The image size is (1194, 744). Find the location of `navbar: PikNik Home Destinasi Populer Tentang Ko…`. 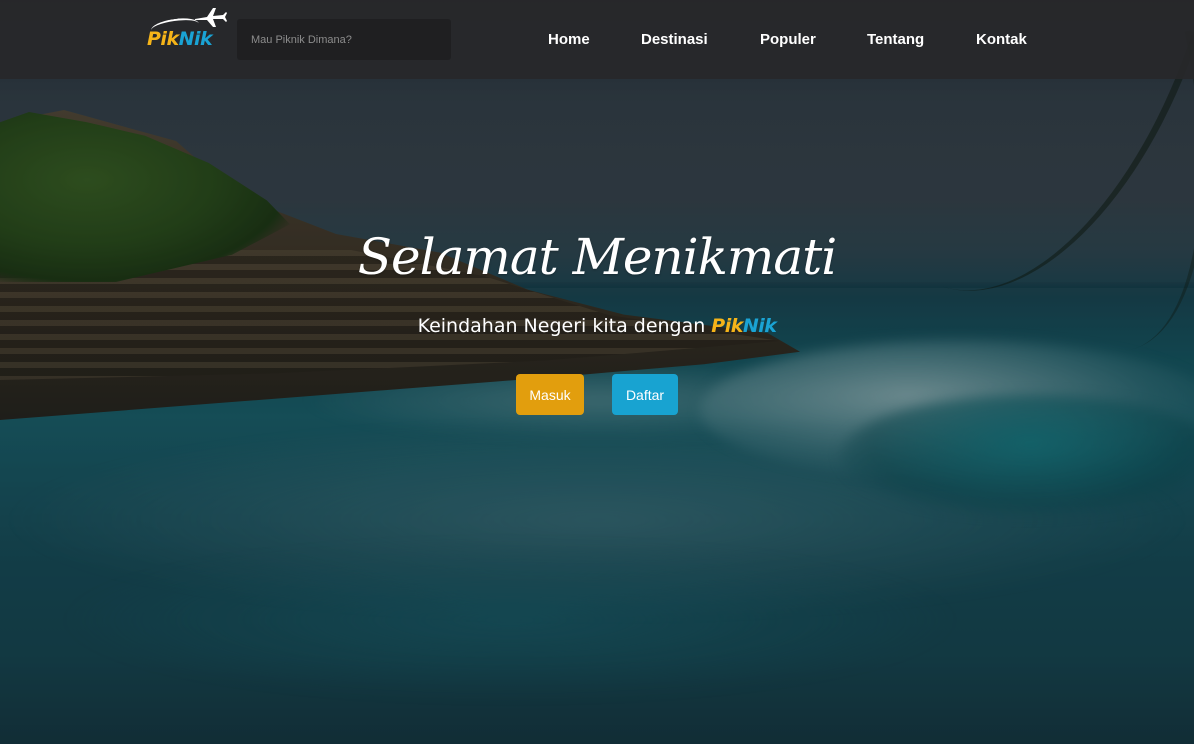

navbar: PikNik Home Destinasi Populer Tentang Ko… is located at coordinates (597, 39).